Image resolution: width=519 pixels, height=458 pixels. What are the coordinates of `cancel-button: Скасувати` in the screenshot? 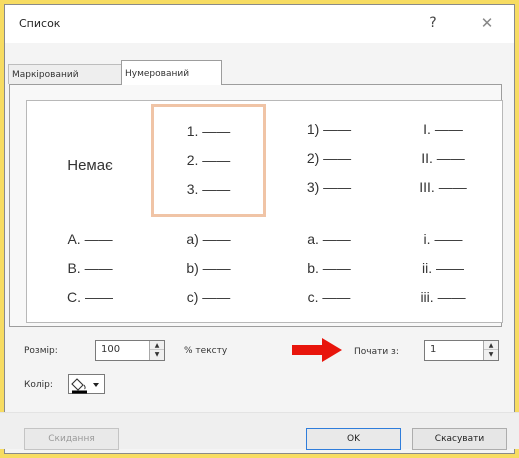 It's located at (459, 439).